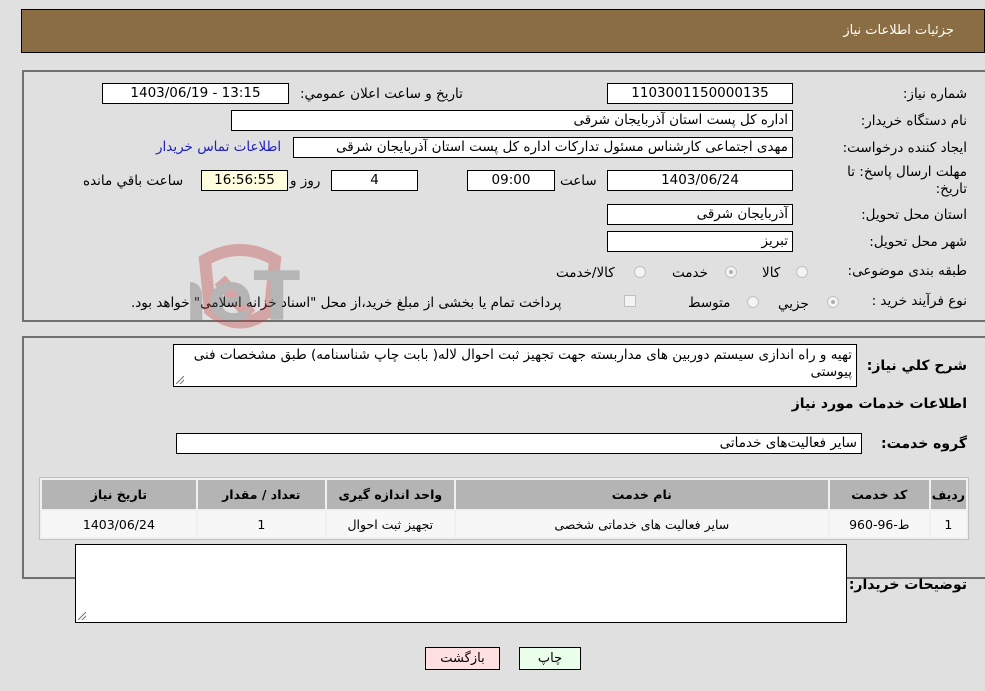 Image resolution: width=985 pixels, height=691 pixels. I want to click on page-title: جزئیات اطلاعات نیاز, so click(898, 30).